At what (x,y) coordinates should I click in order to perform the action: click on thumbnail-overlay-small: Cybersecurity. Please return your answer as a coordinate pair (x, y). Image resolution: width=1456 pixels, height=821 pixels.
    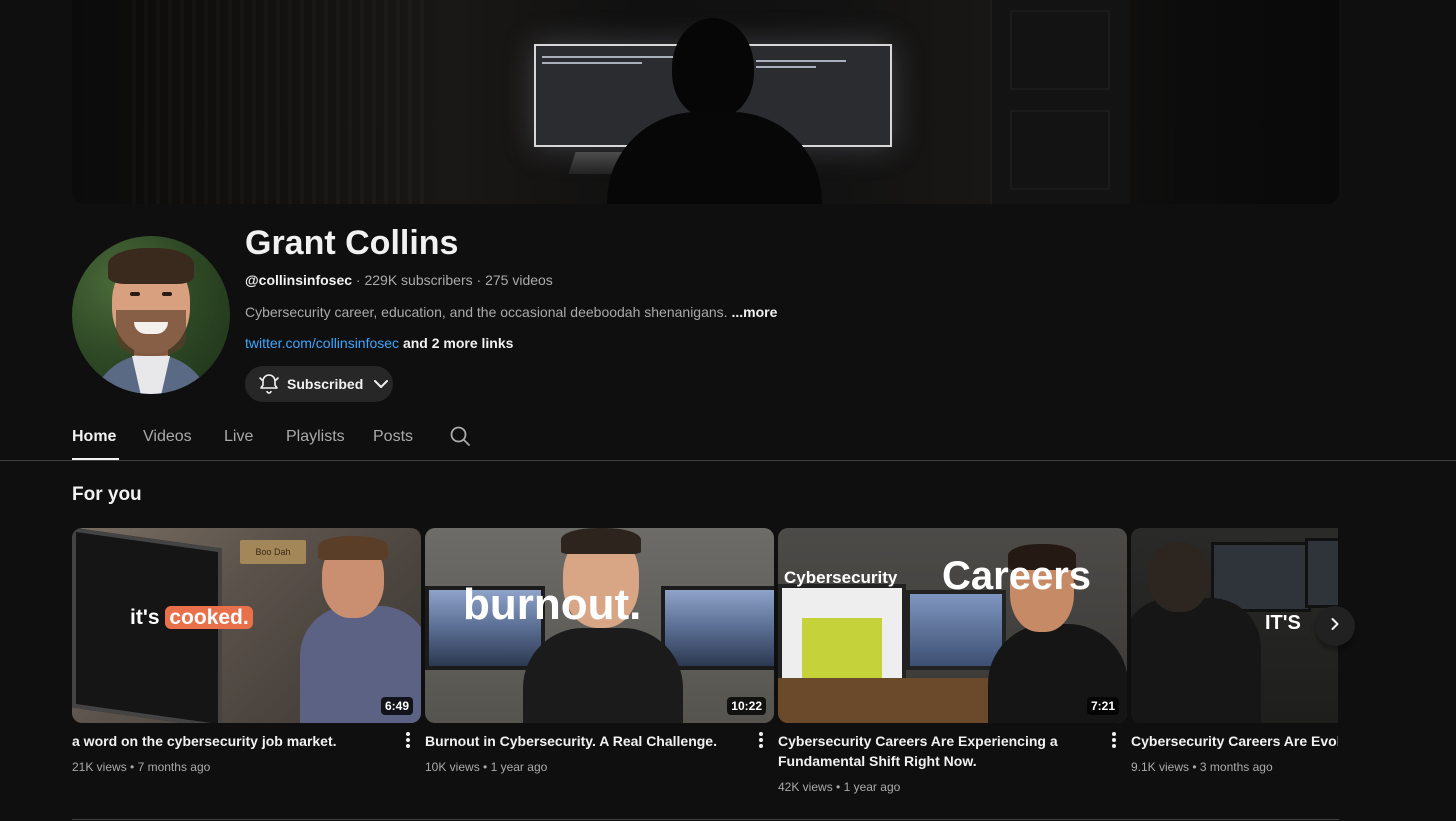
    Looking at the image, I should click on (841, 577).